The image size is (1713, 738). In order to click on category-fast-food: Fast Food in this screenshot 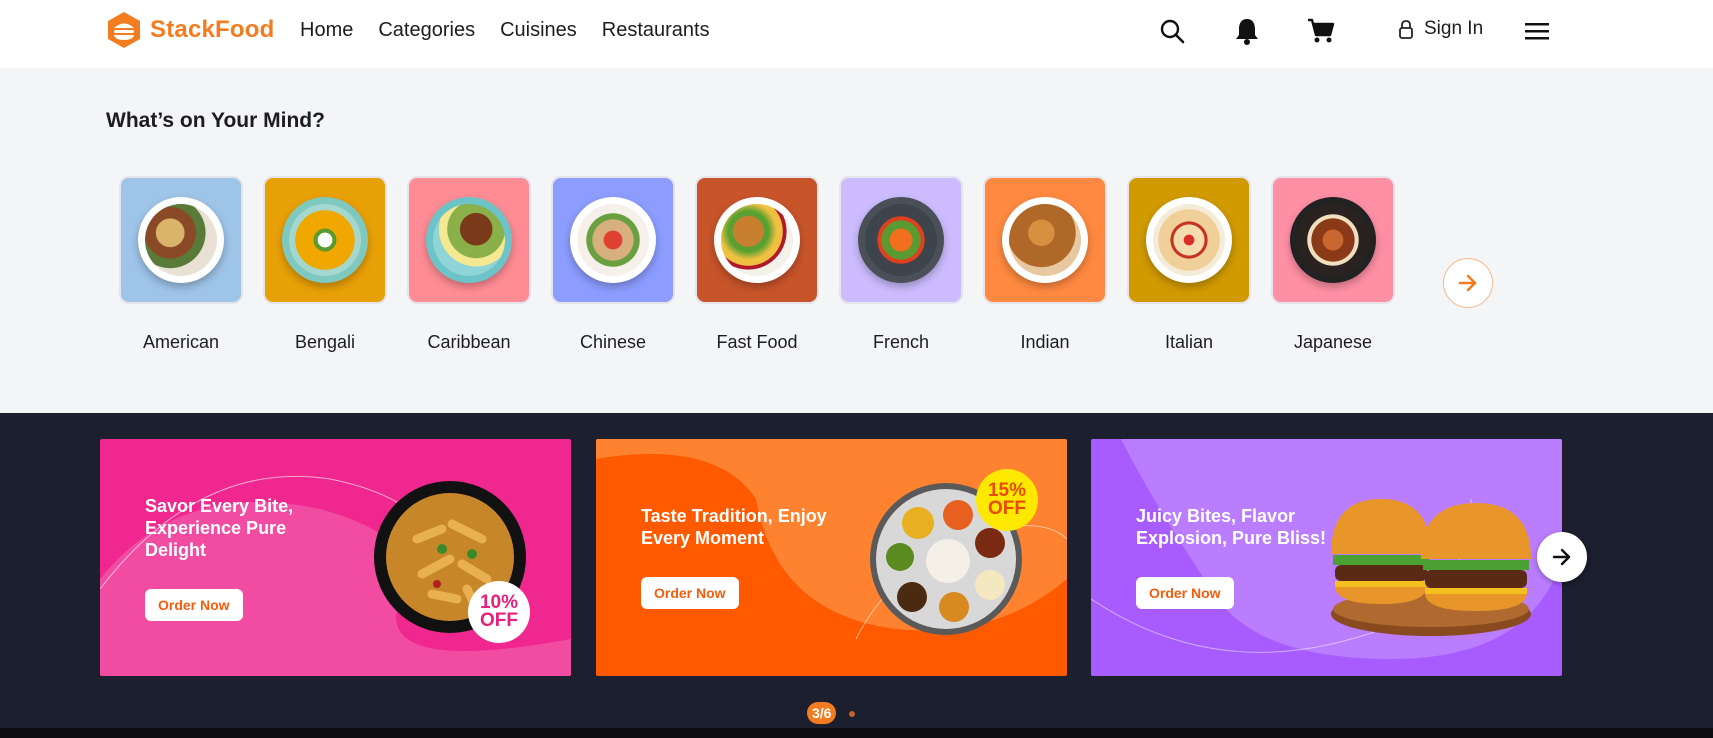, I will do `click(757, 264)`.